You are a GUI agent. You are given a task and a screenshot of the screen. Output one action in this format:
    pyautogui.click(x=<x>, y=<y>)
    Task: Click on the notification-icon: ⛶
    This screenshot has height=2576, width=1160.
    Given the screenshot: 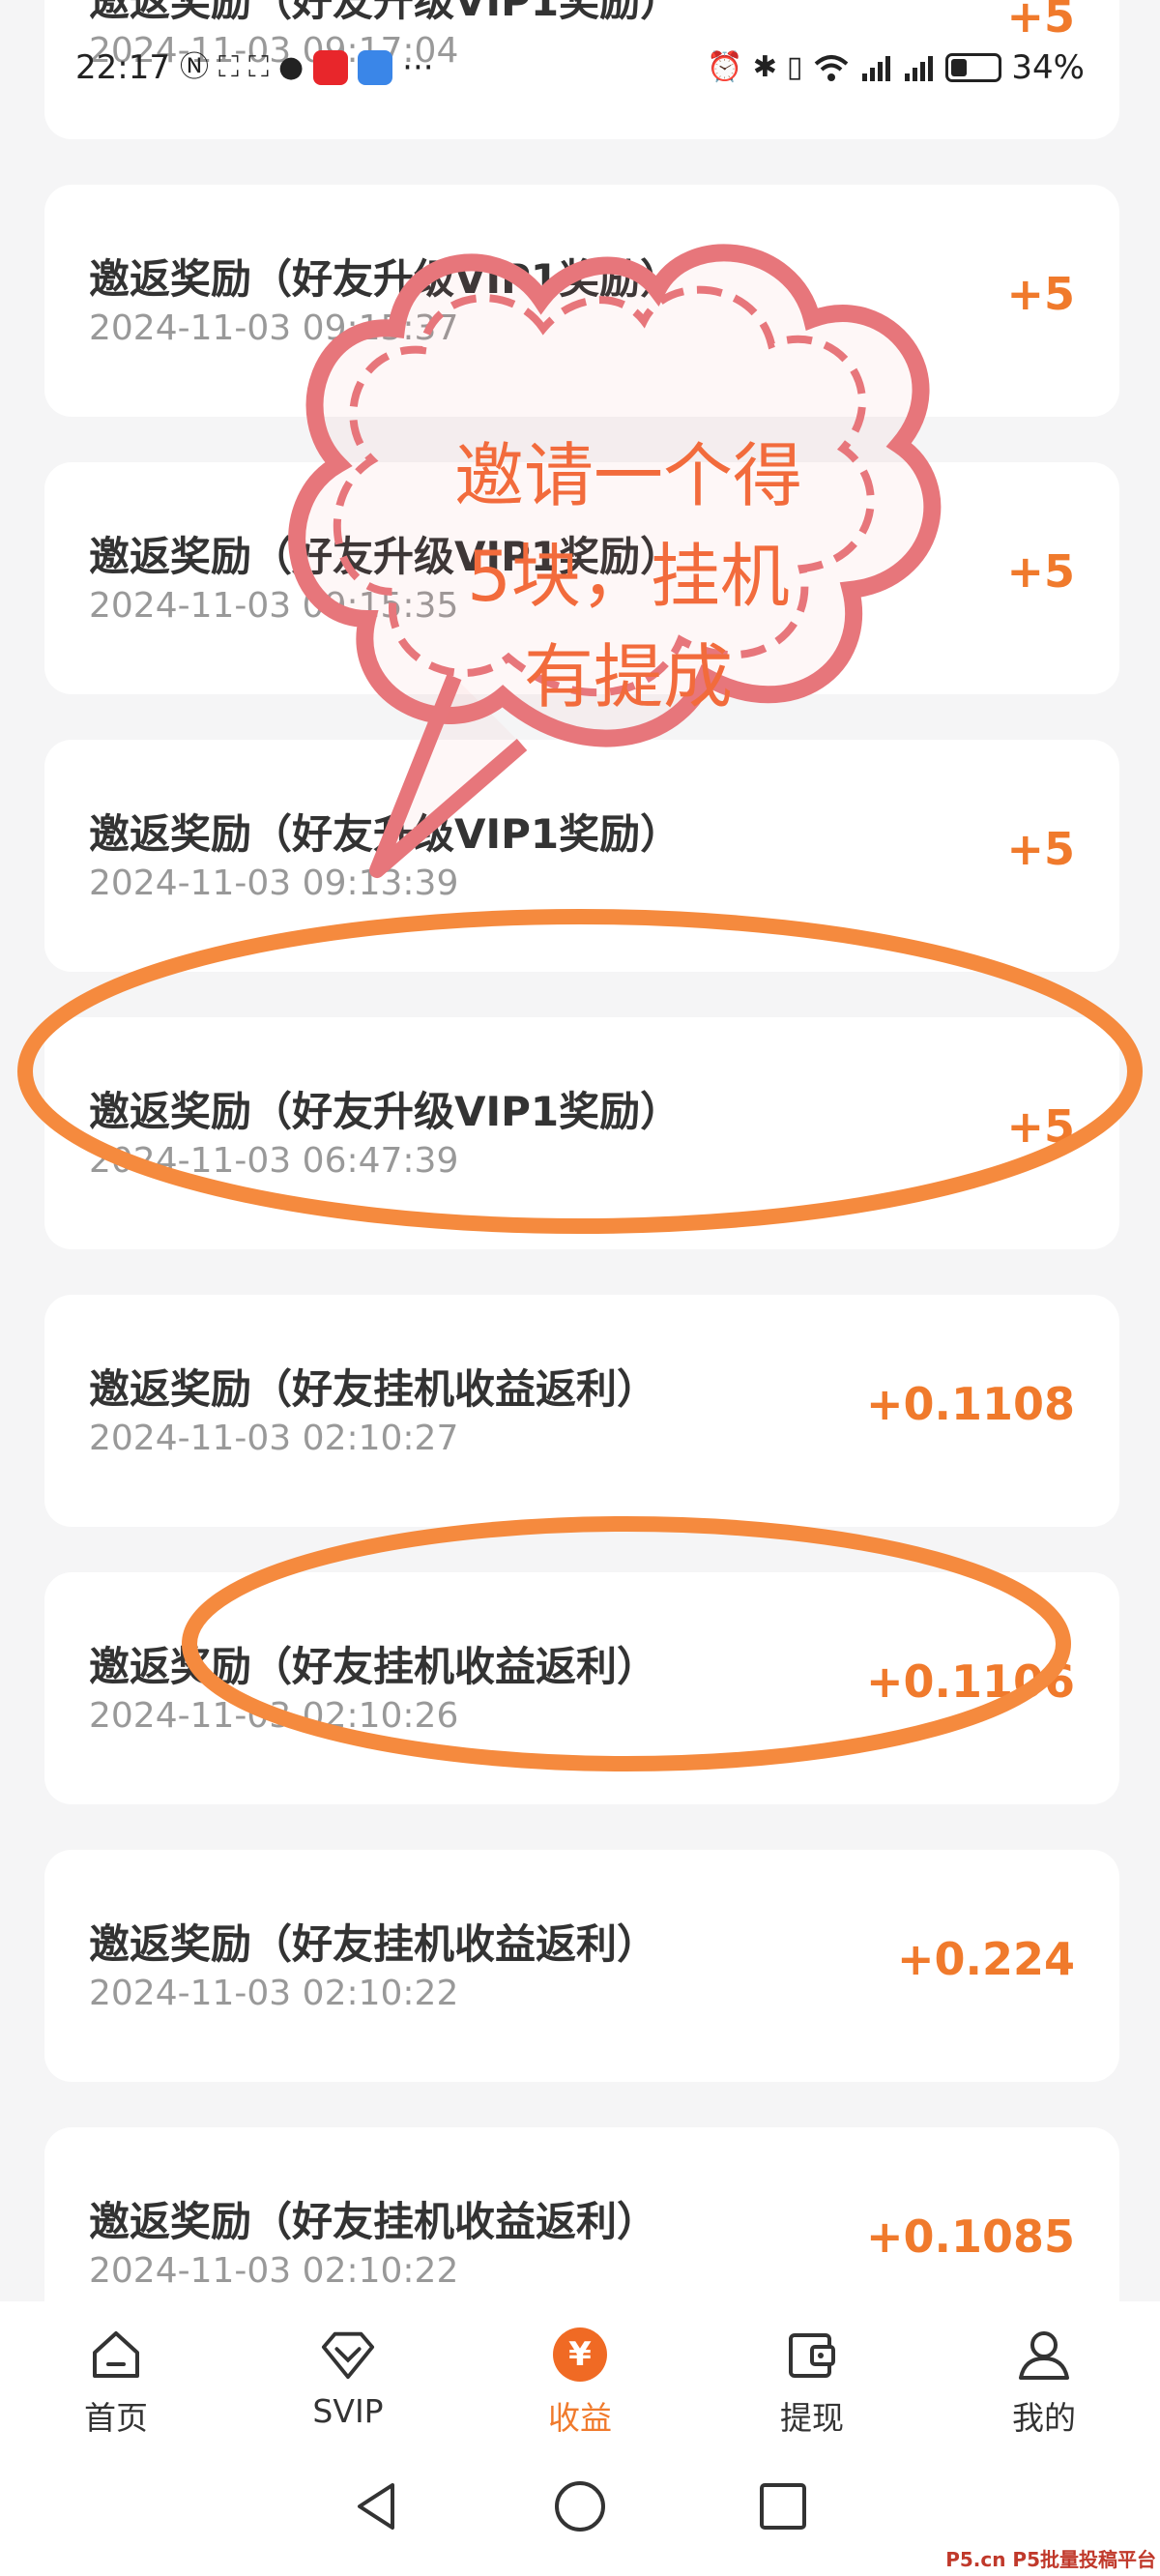 What is the action you would take?
    pyautogui.click(x=229, y=67)
    